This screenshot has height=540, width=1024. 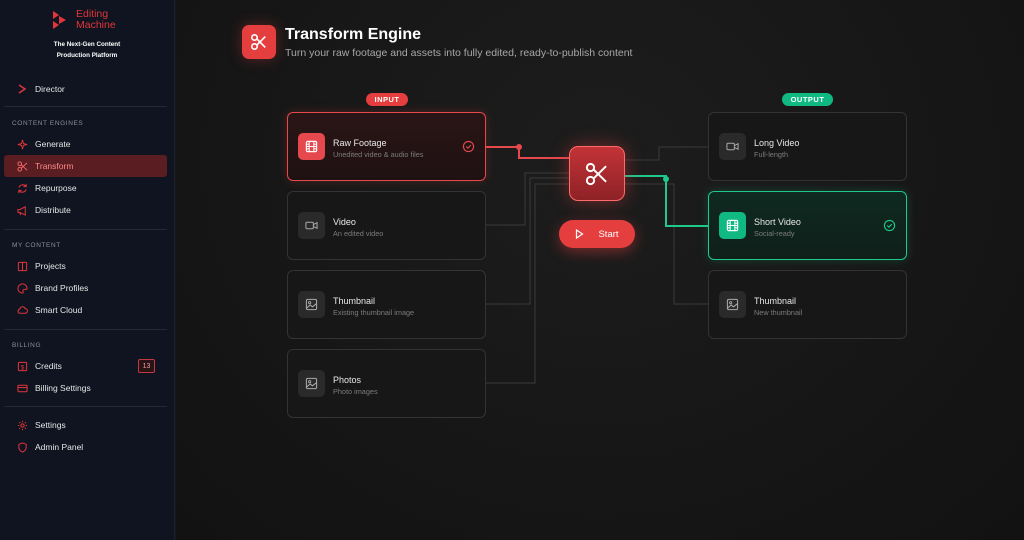 What do you see at coordinates (386, 304) in the screenshot?
I see `input-card-thumbnail: Thumbnail Existing thumbnail image` at bounding box center [386, 304].